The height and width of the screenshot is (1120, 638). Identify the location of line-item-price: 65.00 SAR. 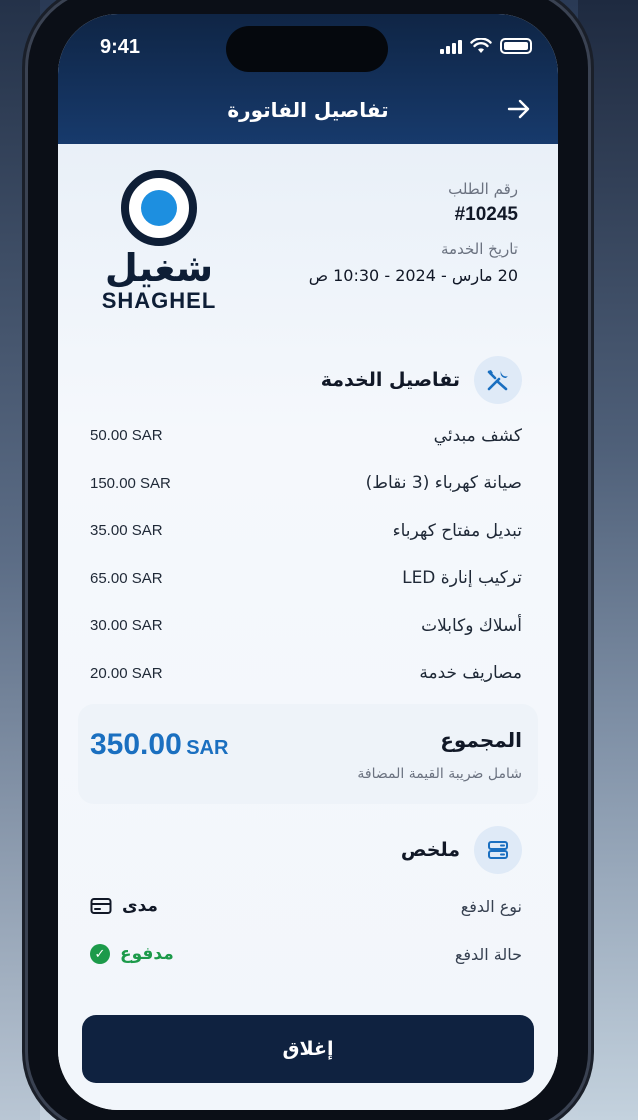
(126, 578).